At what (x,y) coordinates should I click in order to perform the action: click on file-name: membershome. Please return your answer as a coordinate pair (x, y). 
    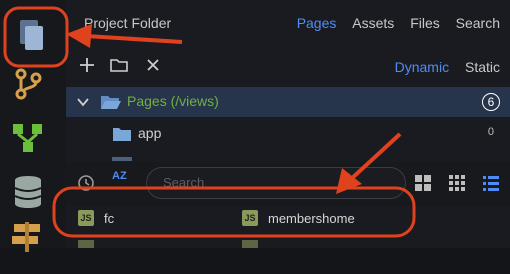
    Looking at the image, I should click on (311, 218).